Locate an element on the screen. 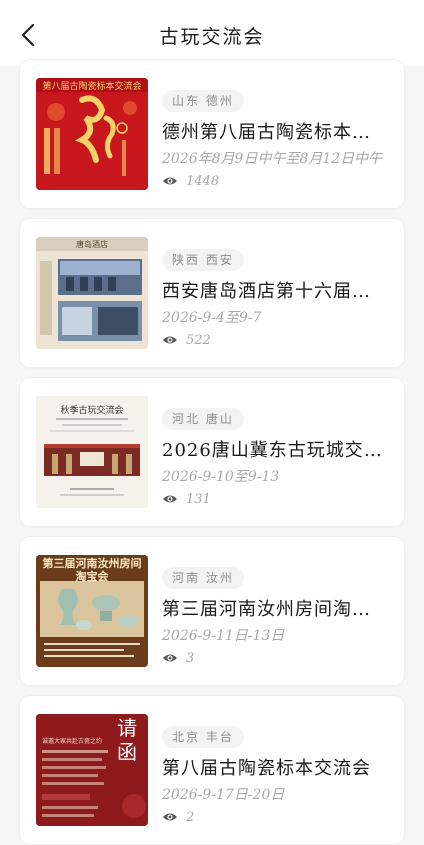 This screenshot has height=845, width=424. location-tag: 陕西 西安 is located at coordinates (203, 260).